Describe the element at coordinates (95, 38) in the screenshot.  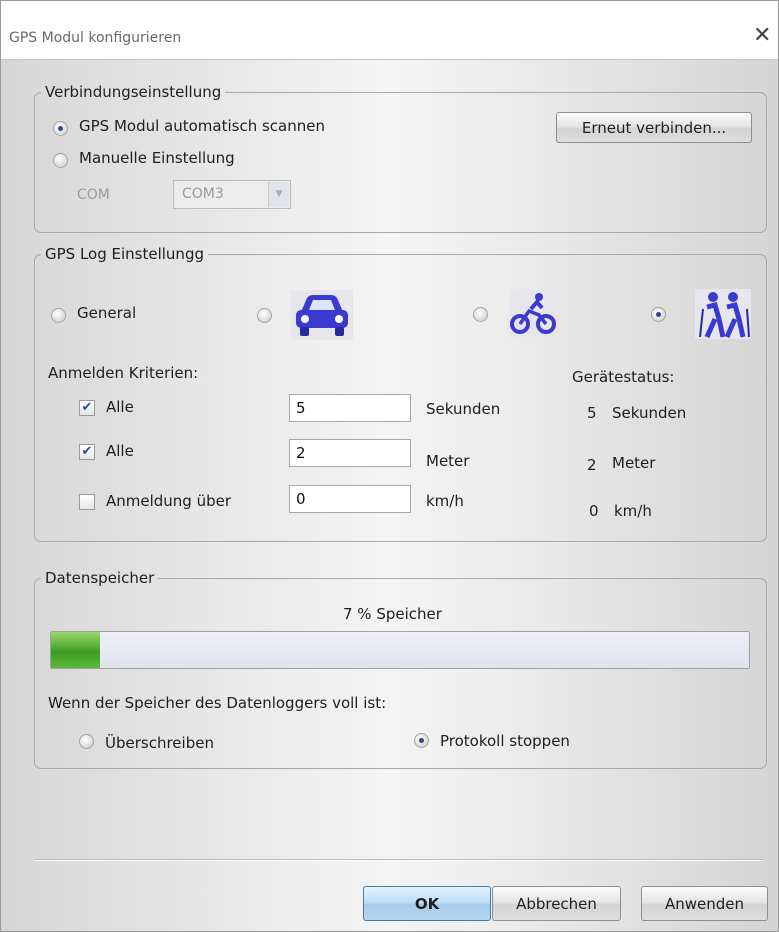
I see `window-title: GPS Modul konfigurieren` at that location.